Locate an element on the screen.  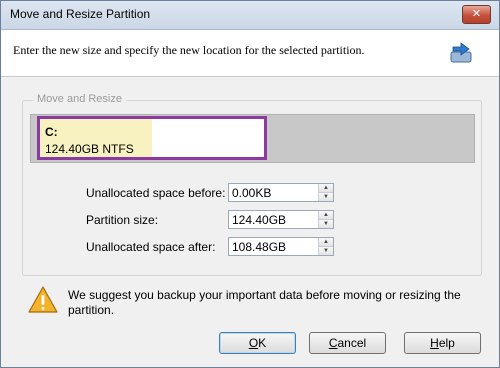
partition-drive-letter: C: is located at coordinates (51, 132).